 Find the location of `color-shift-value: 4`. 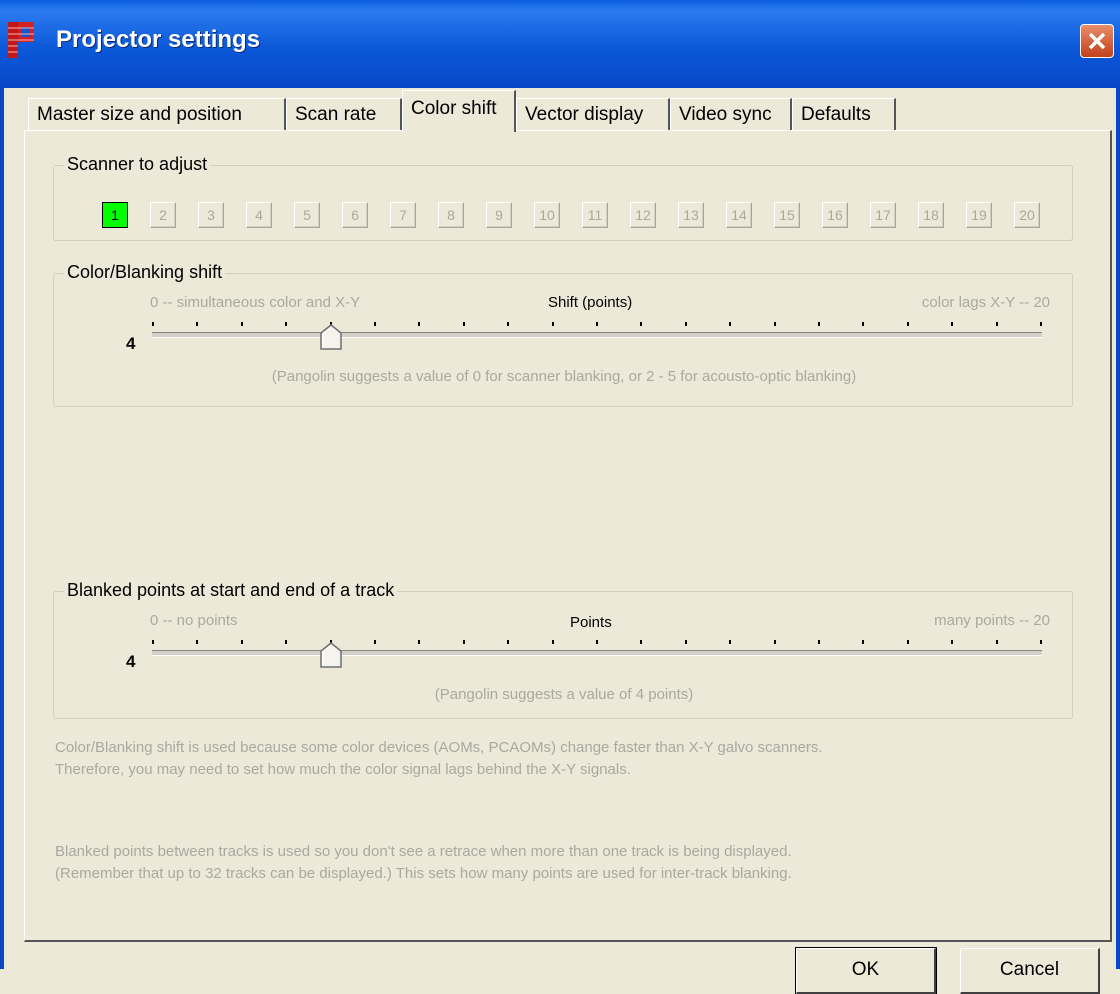

color-shift-value: 4 is located at coordinates (131, 343).